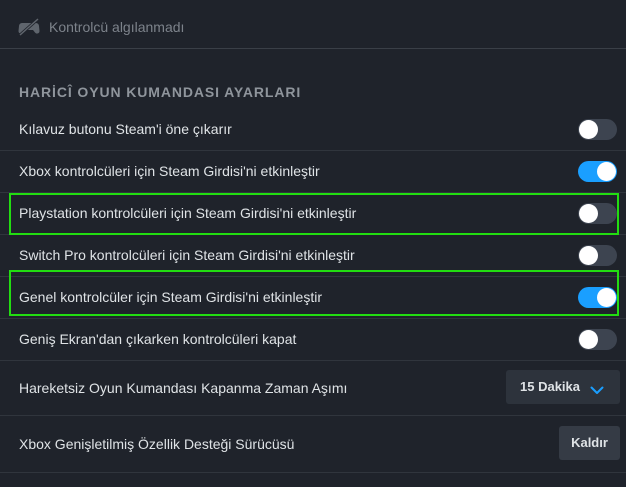 The image size is (626, 487). I want to click on controller-off-icon, so click(29, 27).